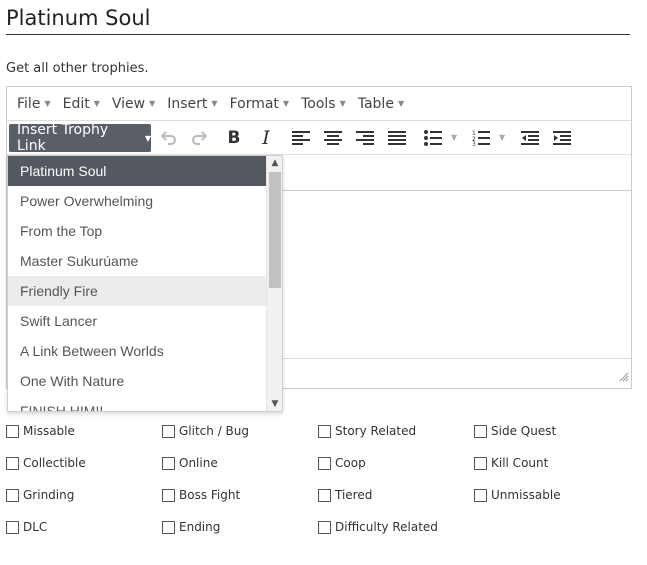 Image resolution: width=647 pixels, height=565 pixels. What do you see at coordinates (81, 103) in the screenshot?
I see `menu-edit: Edit ▼` at bounding box center [81, 103].